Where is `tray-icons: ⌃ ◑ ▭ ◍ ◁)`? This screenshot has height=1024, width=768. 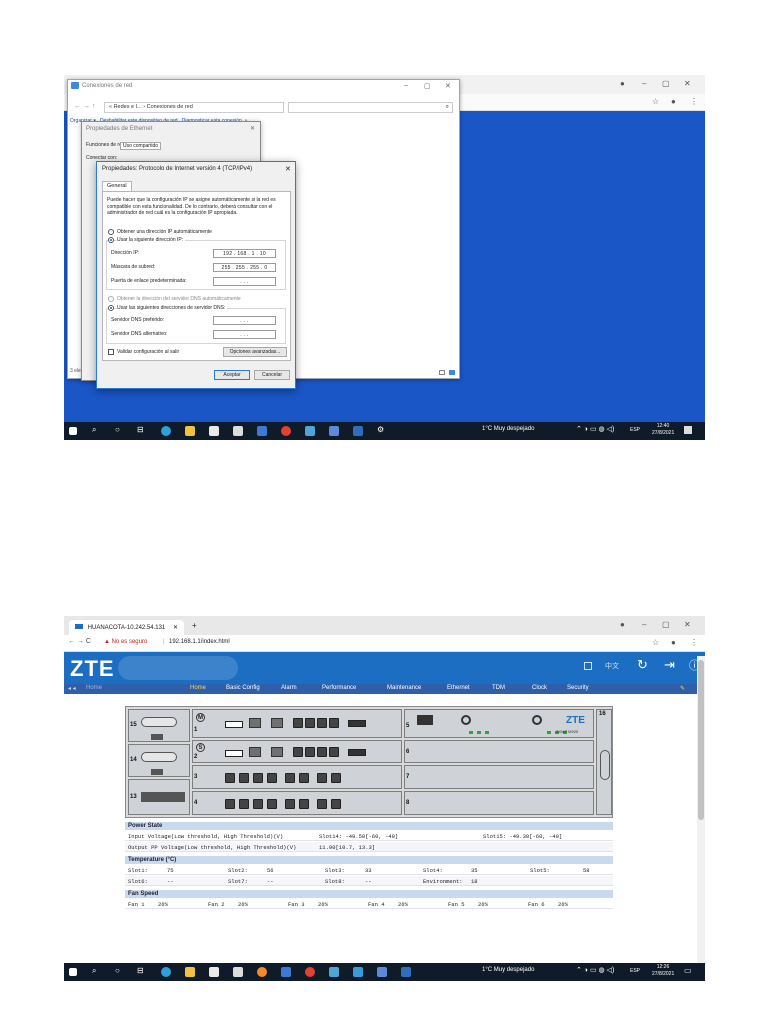 tray-icons: ⌃ ◑ ▭ ◍ ◁) is located at coordinates (595, 970).